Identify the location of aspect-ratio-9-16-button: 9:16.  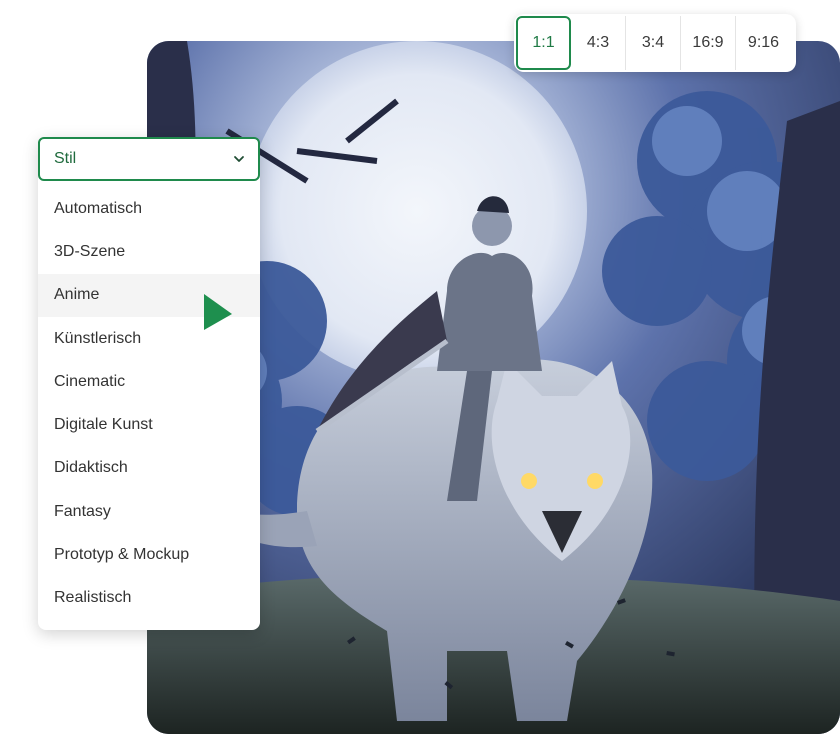
(763, 43).